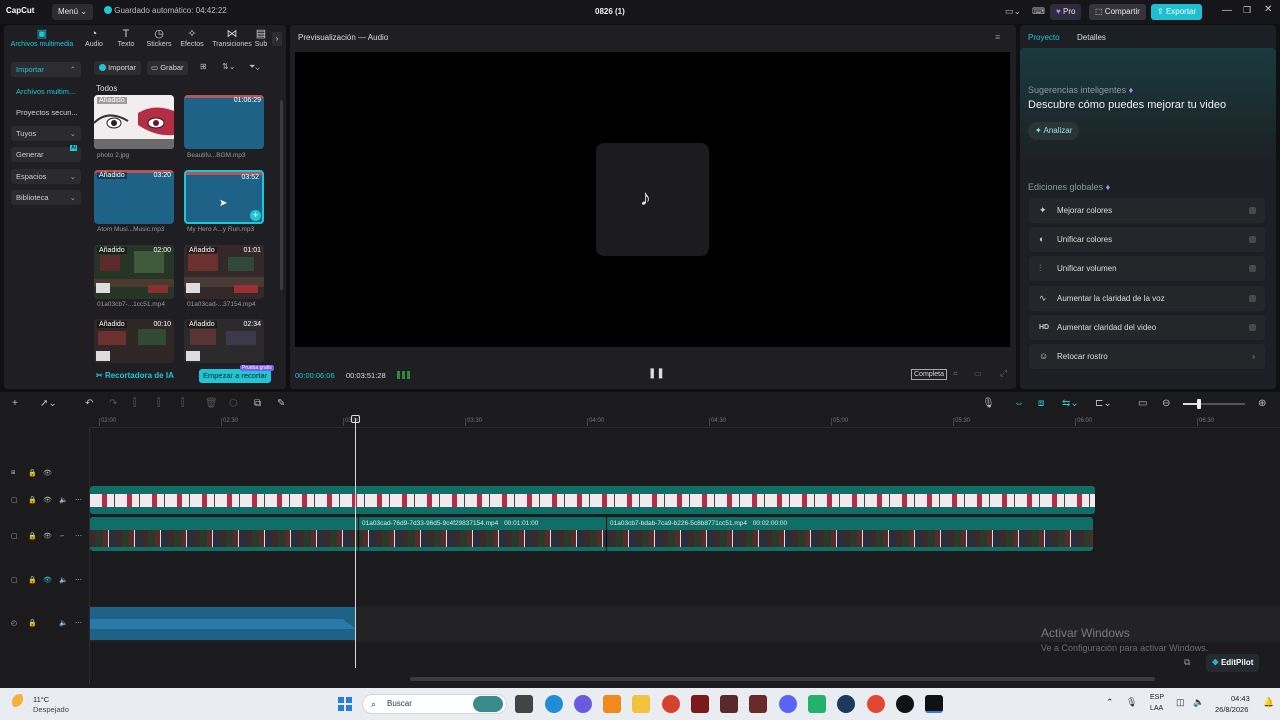  Describe the element at coordinates (223, 623) in the screenshot. I see `audio-clip` at that location.